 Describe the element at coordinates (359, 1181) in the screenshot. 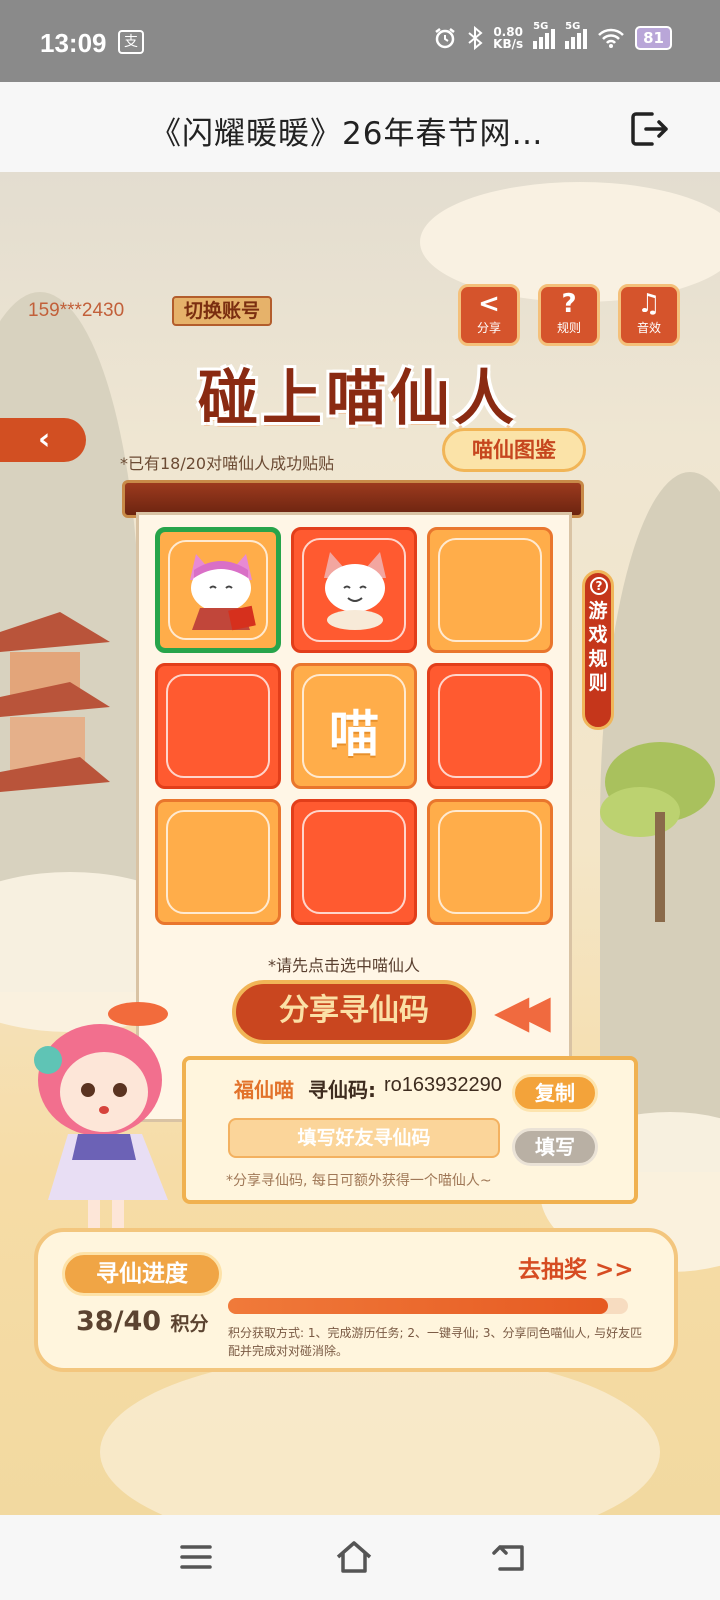

I see `code-note: *分享寻仙码, 每日可额外获得一个喵仙人~` at that location.